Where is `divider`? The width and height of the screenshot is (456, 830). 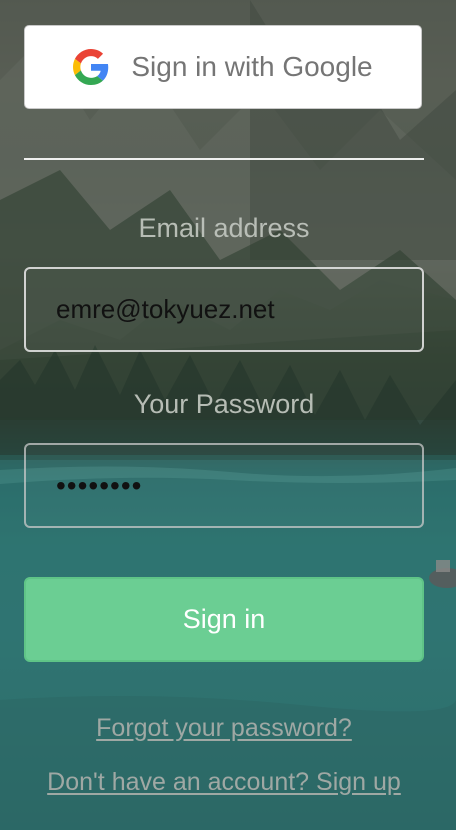
divider is located at coordinates (224, 159).